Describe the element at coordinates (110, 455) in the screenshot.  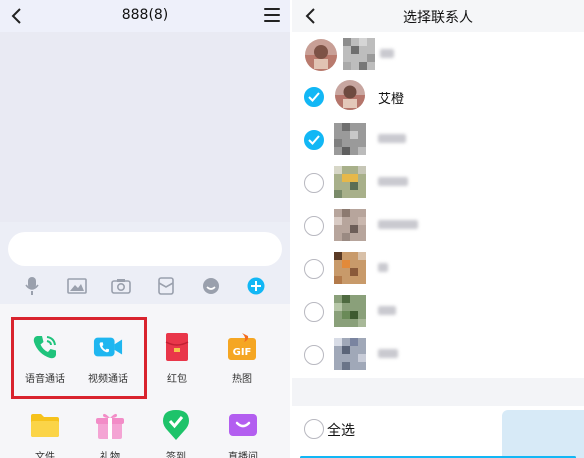
I see `gift-label: 礼物` at that location.